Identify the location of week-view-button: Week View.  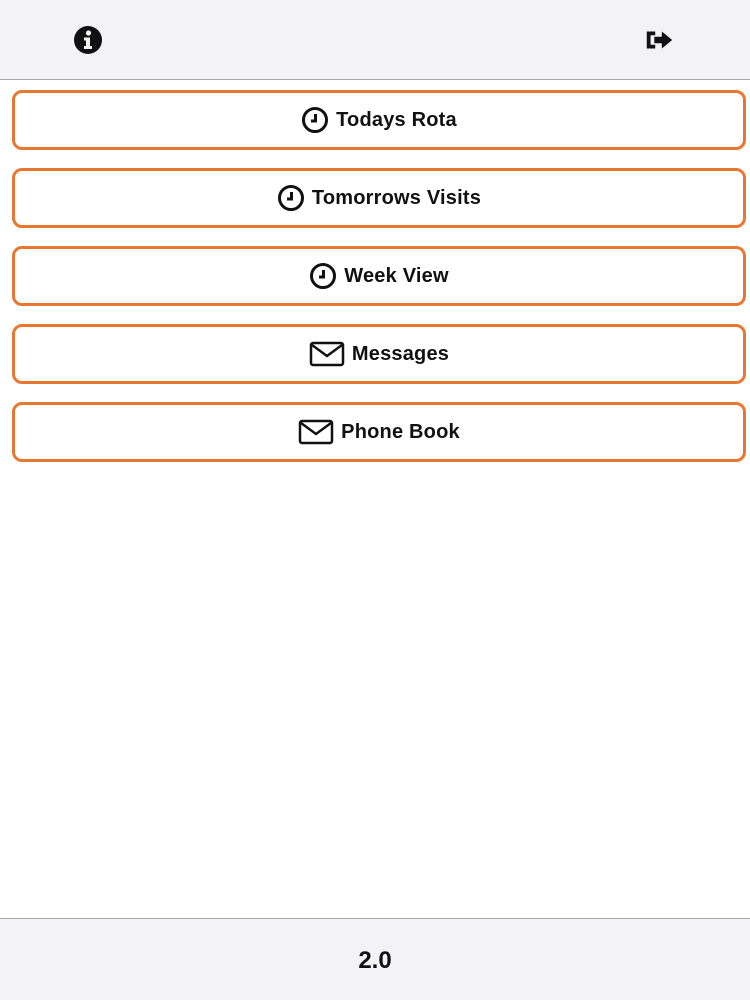
(379, 276).